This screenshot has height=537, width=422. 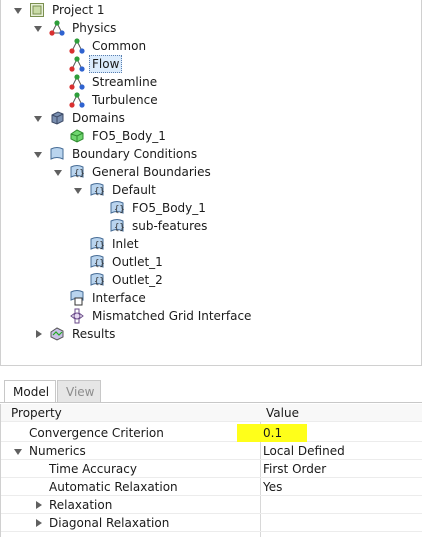 I want to click on tree-label-inlet: Inlet, so click(x=125, y=244).